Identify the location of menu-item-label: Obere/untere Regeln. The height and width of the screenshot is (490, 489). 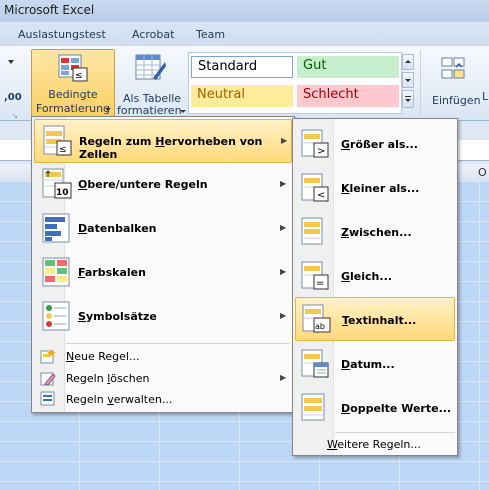
(143, 184).